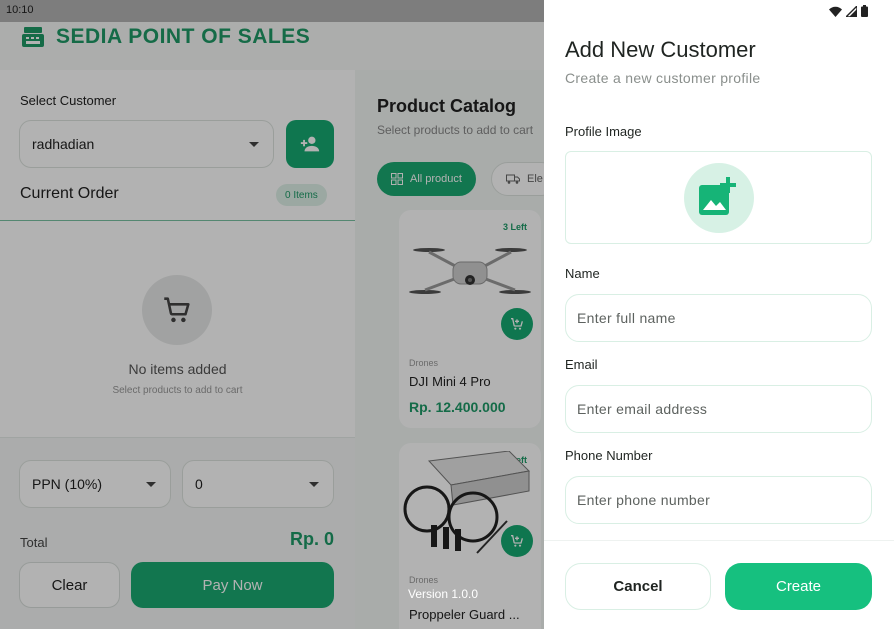  What do you see at coordinates (609, 455) in the screenshot?
I see `phone-label: Phone Number` at bounding box center [609, 455].